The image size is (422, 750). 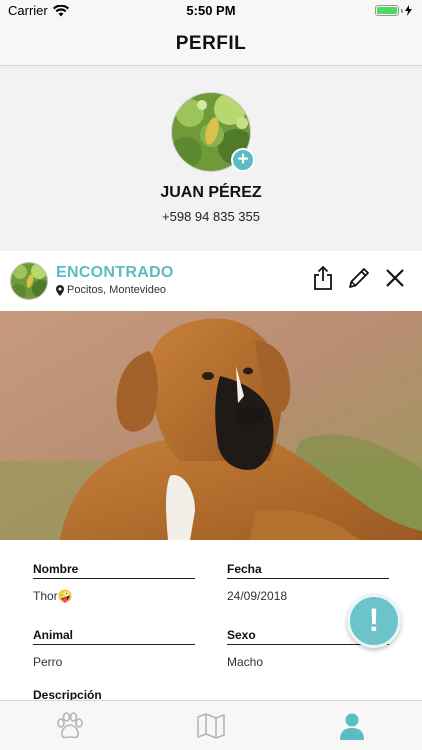 I want to click on tab-map, so click(x=211, y=725).